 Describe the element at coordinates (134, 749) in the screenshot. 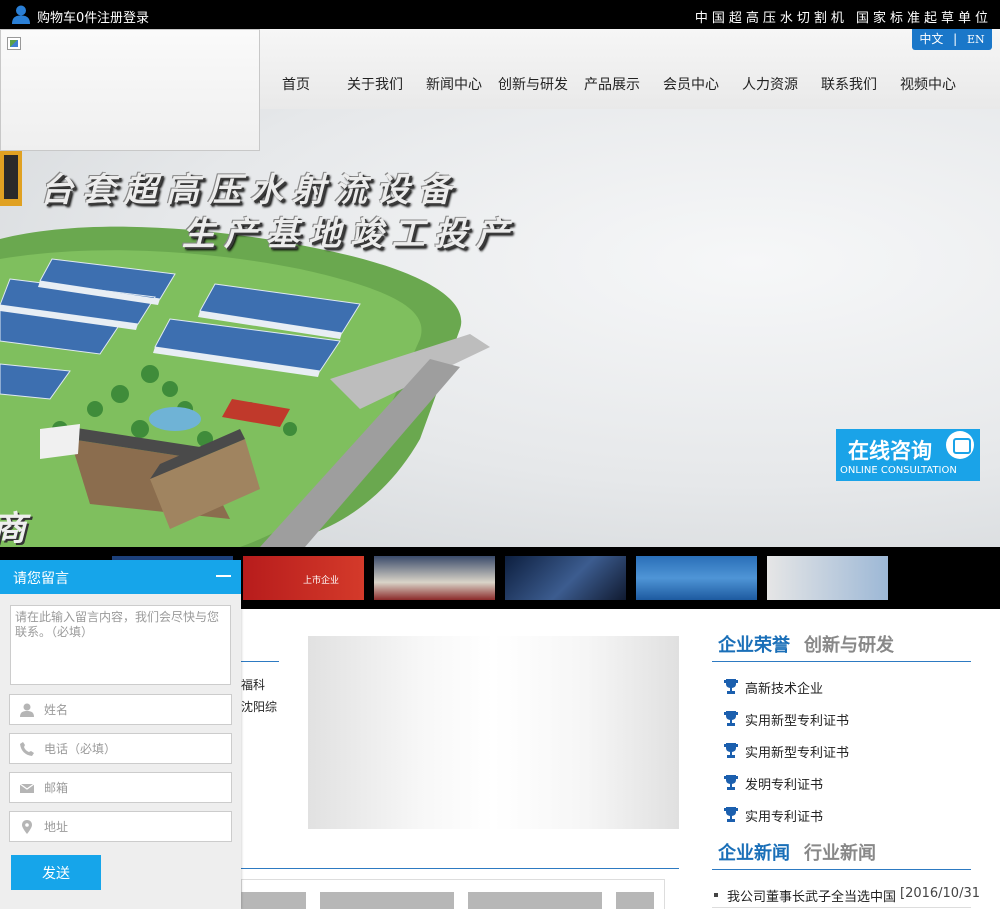

I see `phone-input` at that location.